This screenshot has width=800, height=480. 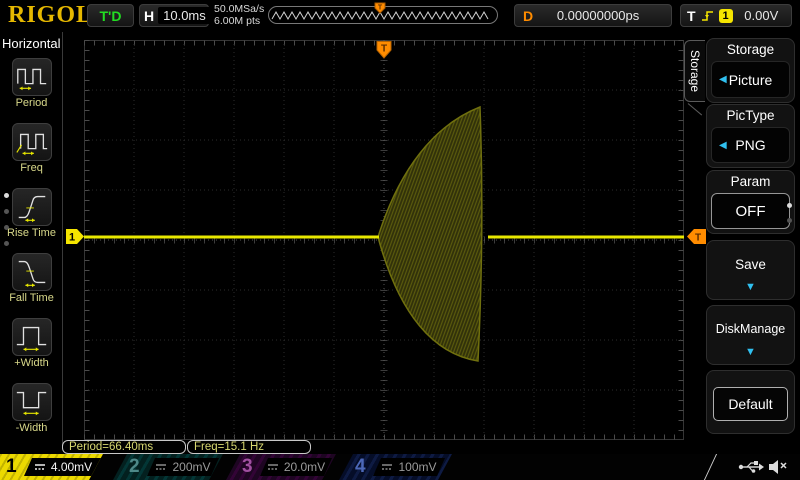 I want to click on menu-item-minus-width: -Width, so click(x=31, y=408).